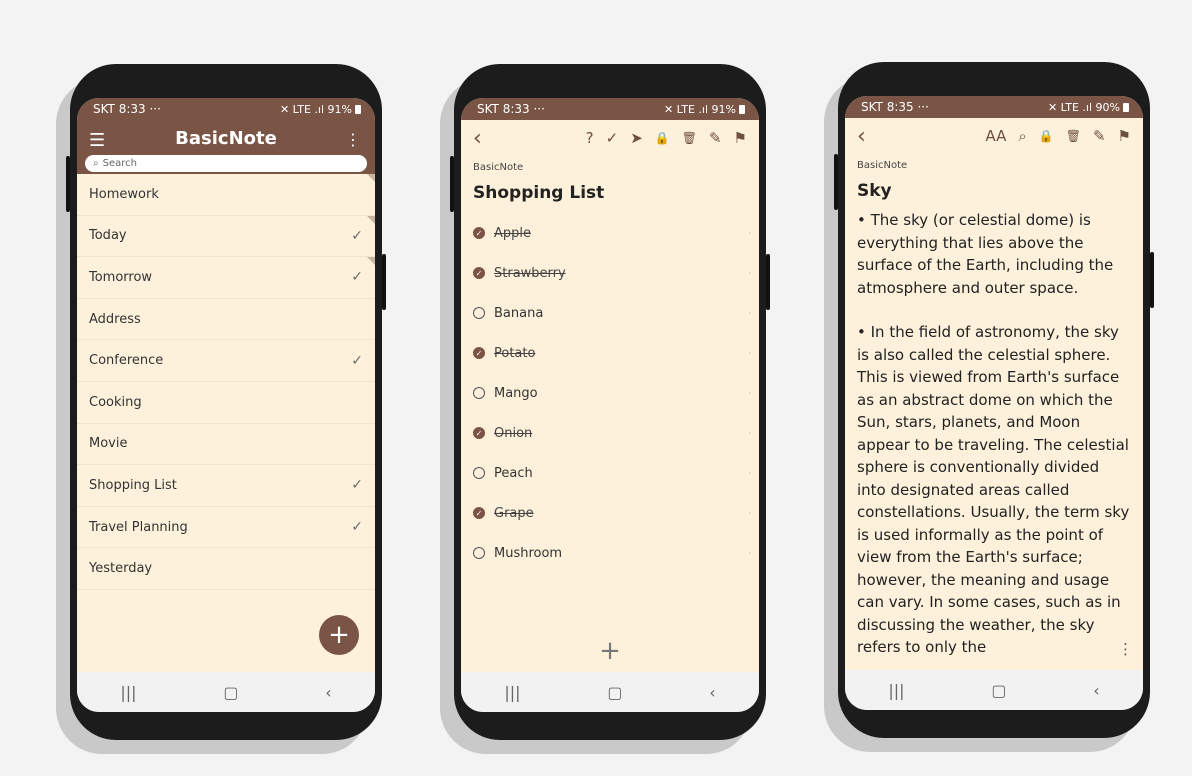 The width and height of the screenshot is (1192, 776). I want to click on send-icon: ➤, so click(636, 138).